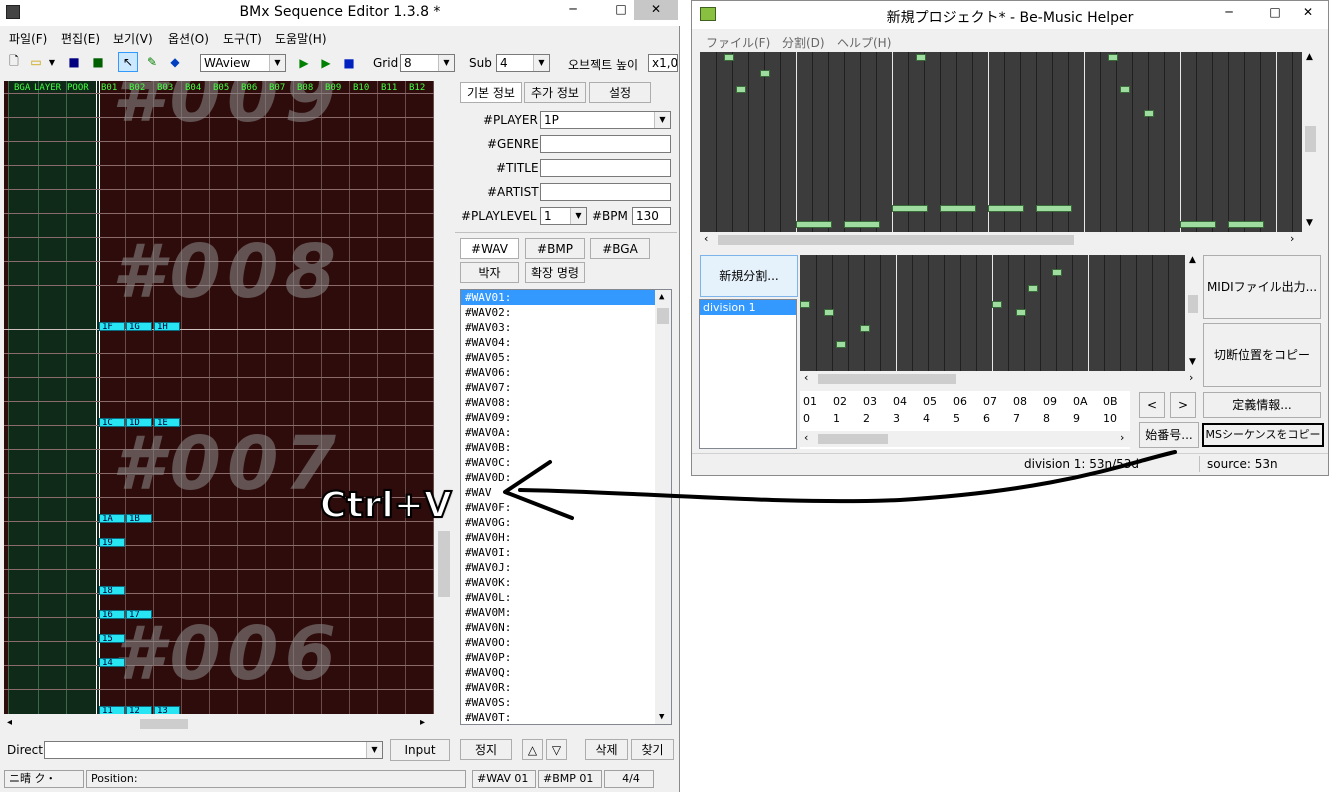 The width and height of the screenshot is (1332, 792). I want to click on ctrl-v-label: Ctrl+V, so click(386, 505).